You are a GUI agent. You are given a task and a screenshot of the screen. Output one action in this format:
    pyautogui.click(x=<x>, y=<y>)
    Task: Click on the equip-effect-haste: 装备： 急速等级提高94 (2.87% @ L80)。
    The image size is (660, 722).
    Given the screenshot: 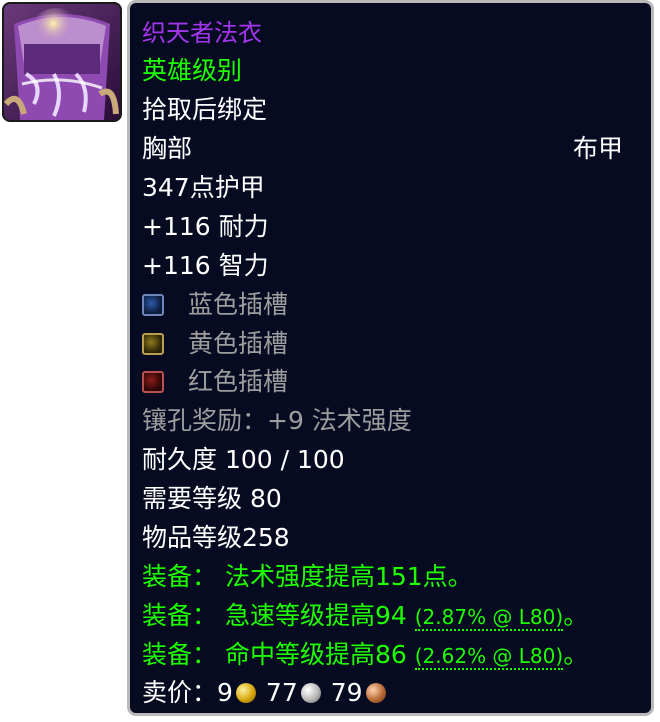 What is the action you would take?
    pyautogui.click(x=365, y=616)
    